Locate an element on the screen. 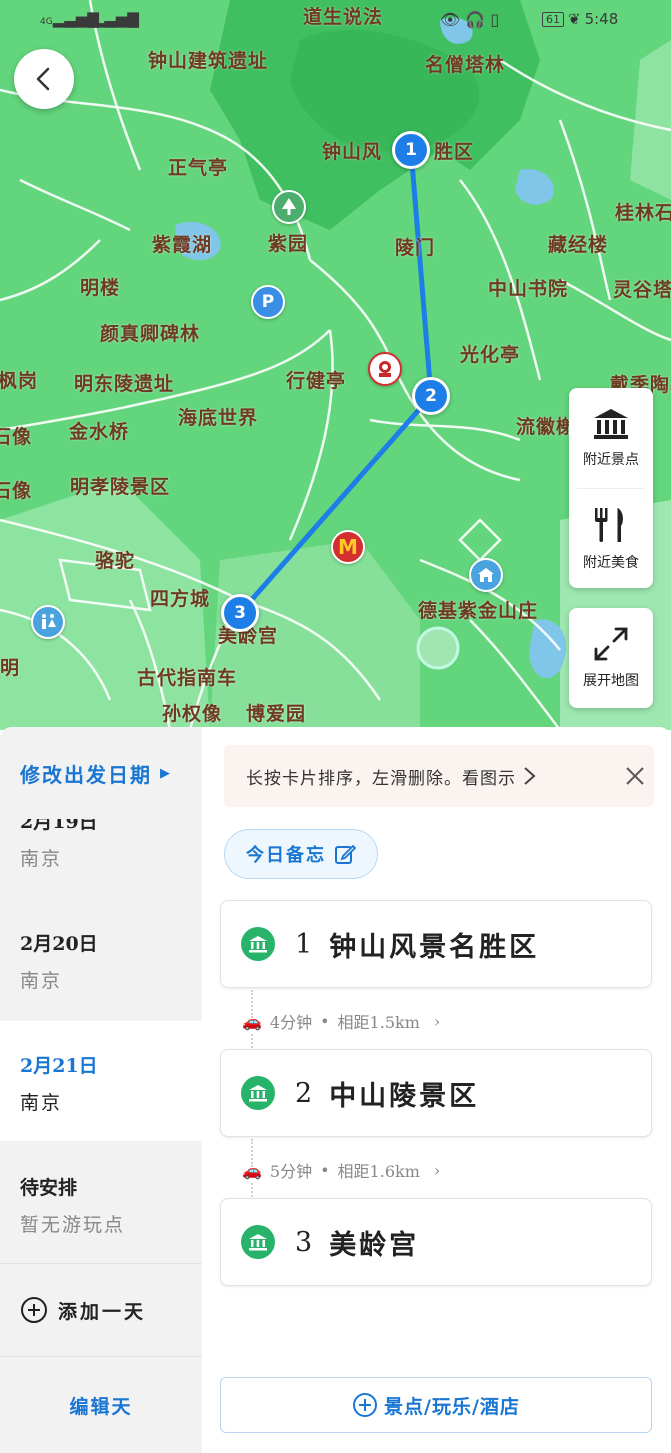 Image resolution: width=671 pixels, height=1453 pixels. map-label: 紫园 is located at coordinates (288, 244).